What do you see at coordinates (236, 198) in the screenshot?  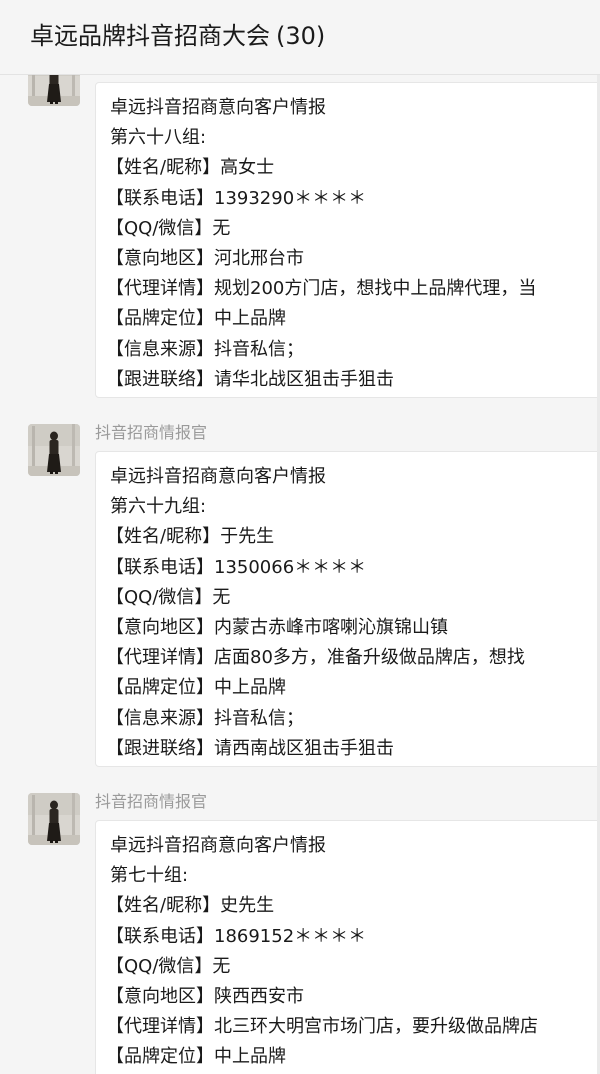 I see `field-phone: 【联系电话】1393290＊＊＊＊` at bounding box center [236, 198].